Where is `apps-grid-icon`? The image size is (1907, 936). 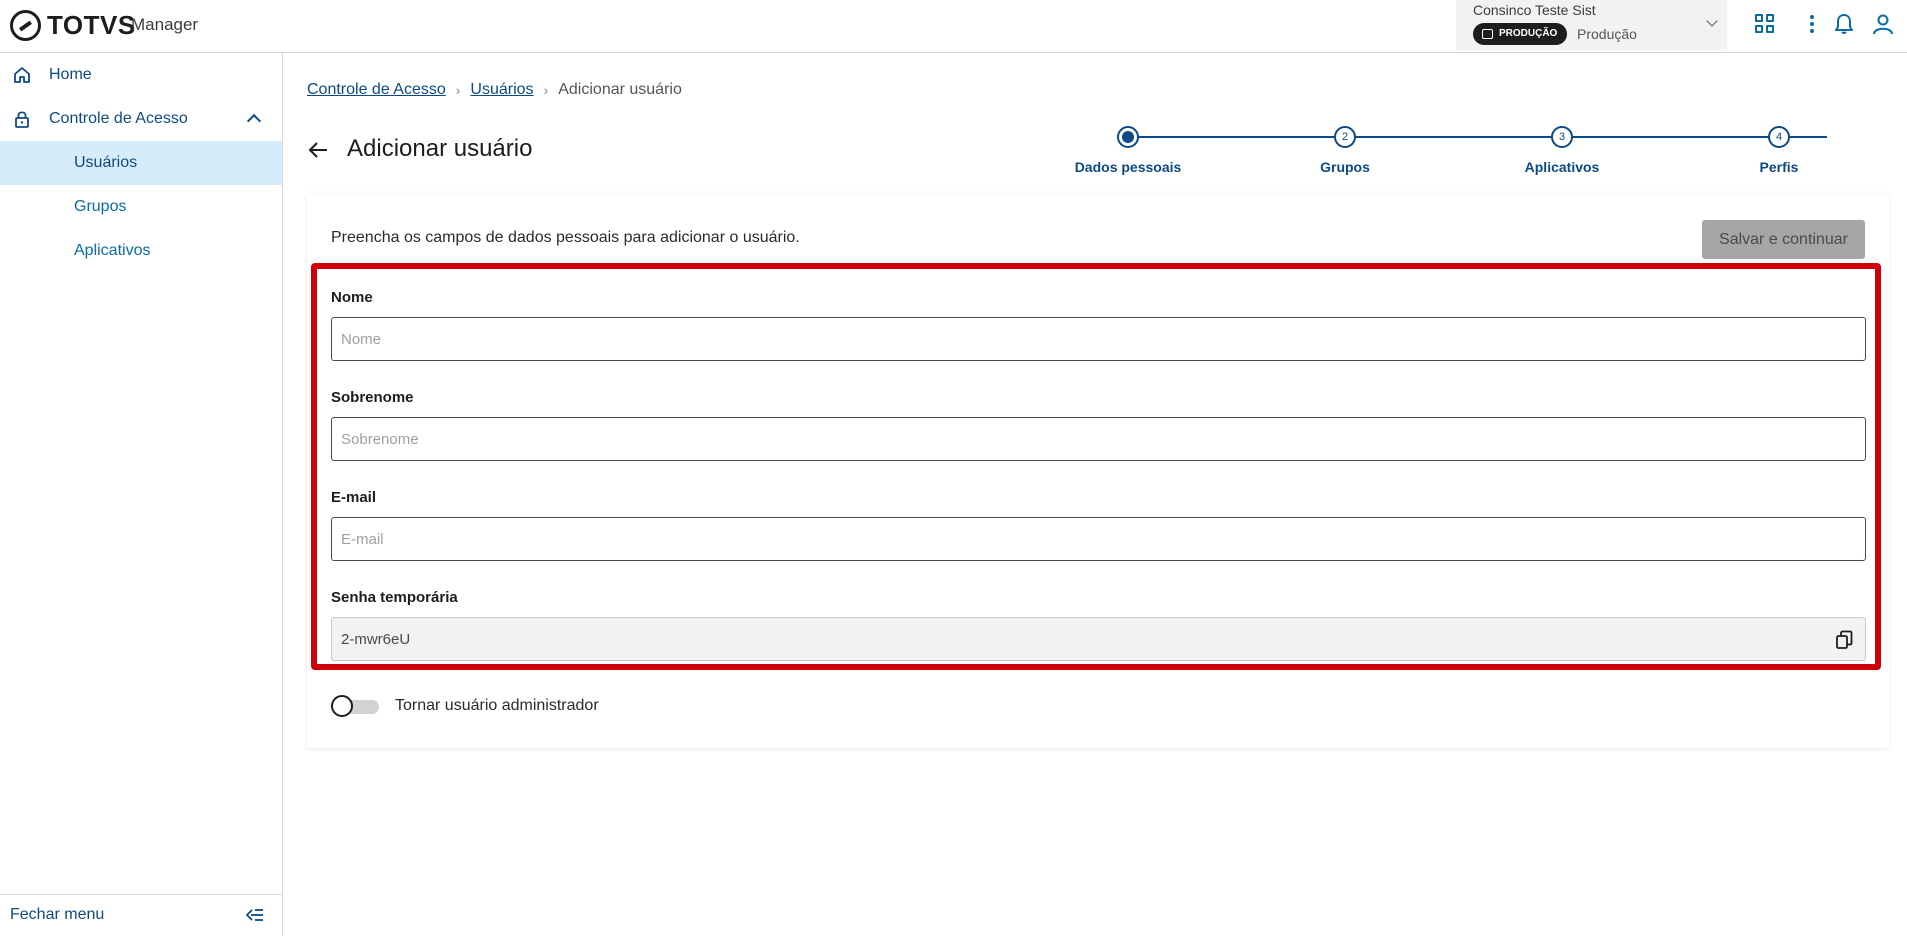 apps-grid-icon is located at coordinates (1765, 24).